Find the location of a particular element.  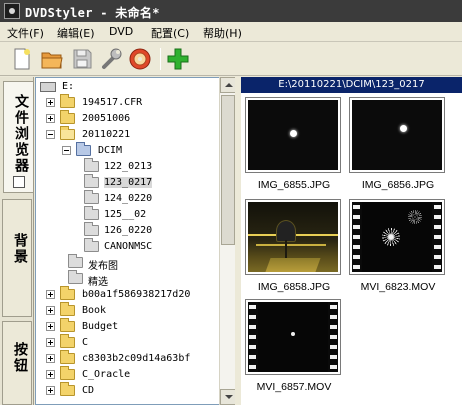

save-disabled-icon is located at coordinates (82, 59).